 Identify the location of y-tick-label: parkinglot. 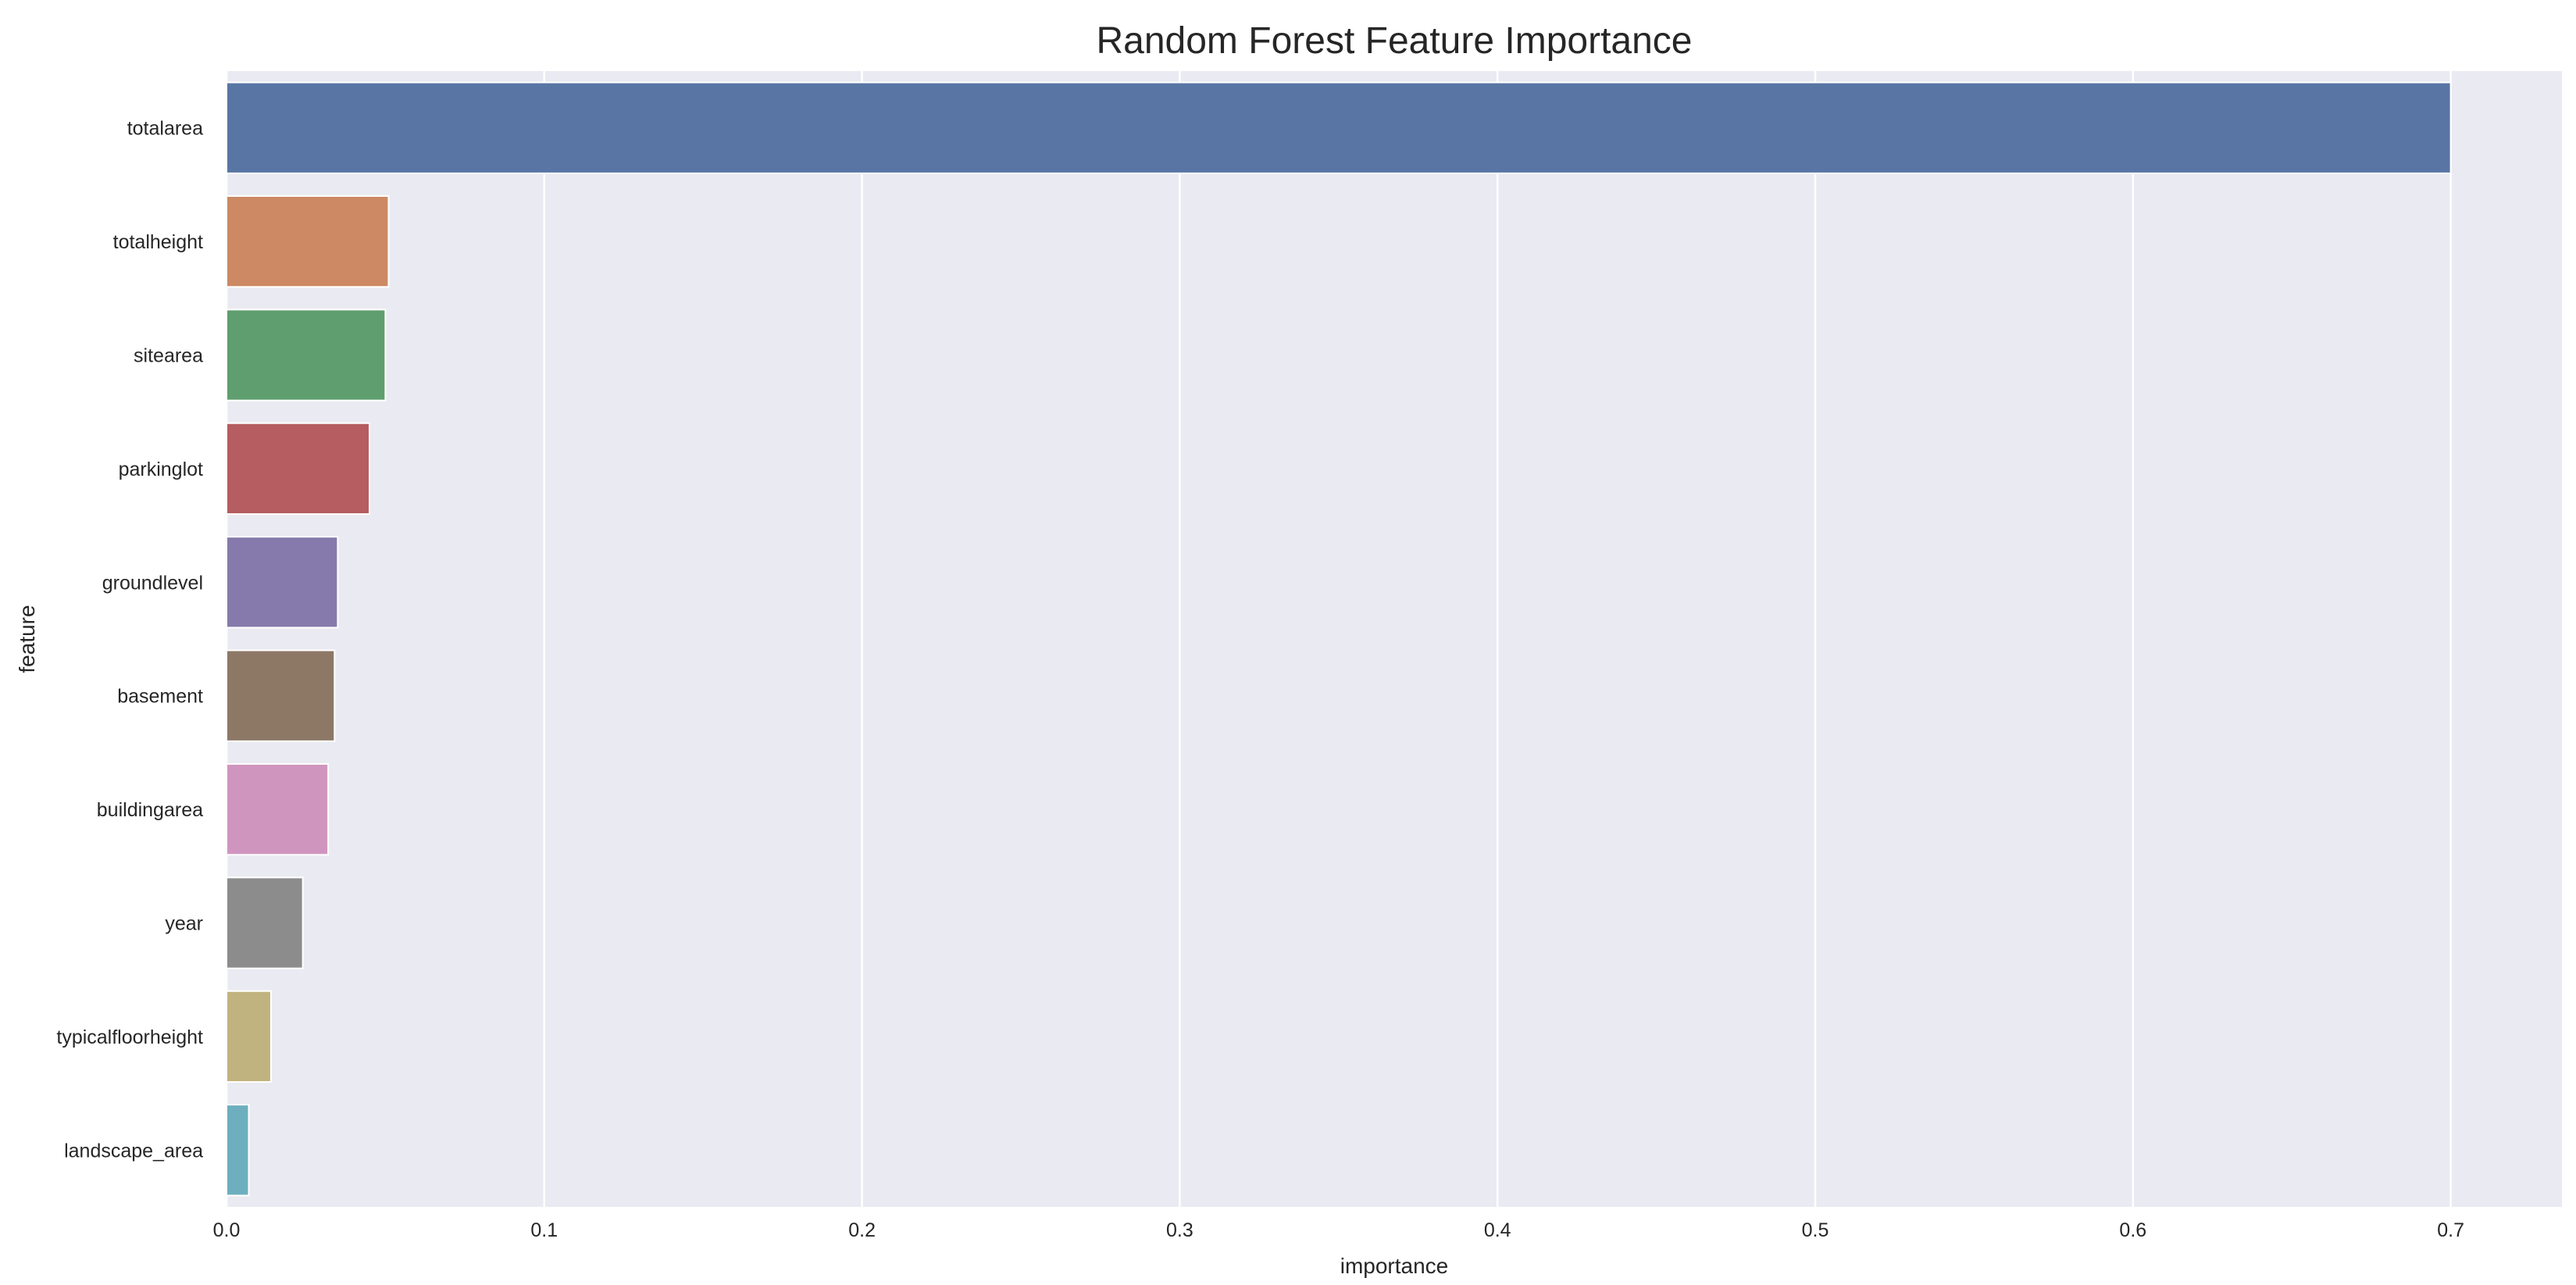
(161, 469).